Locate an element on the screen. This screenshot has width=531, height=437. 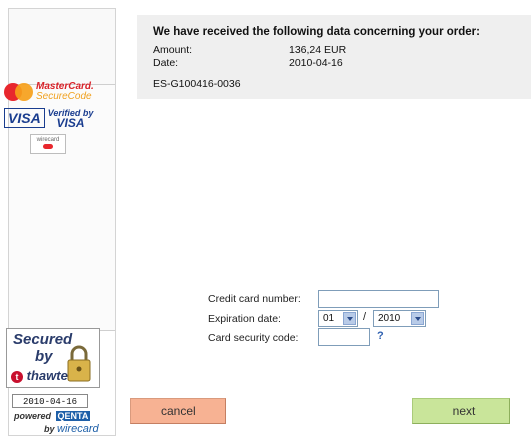
card-number-input is located at coordinates (378, 299).